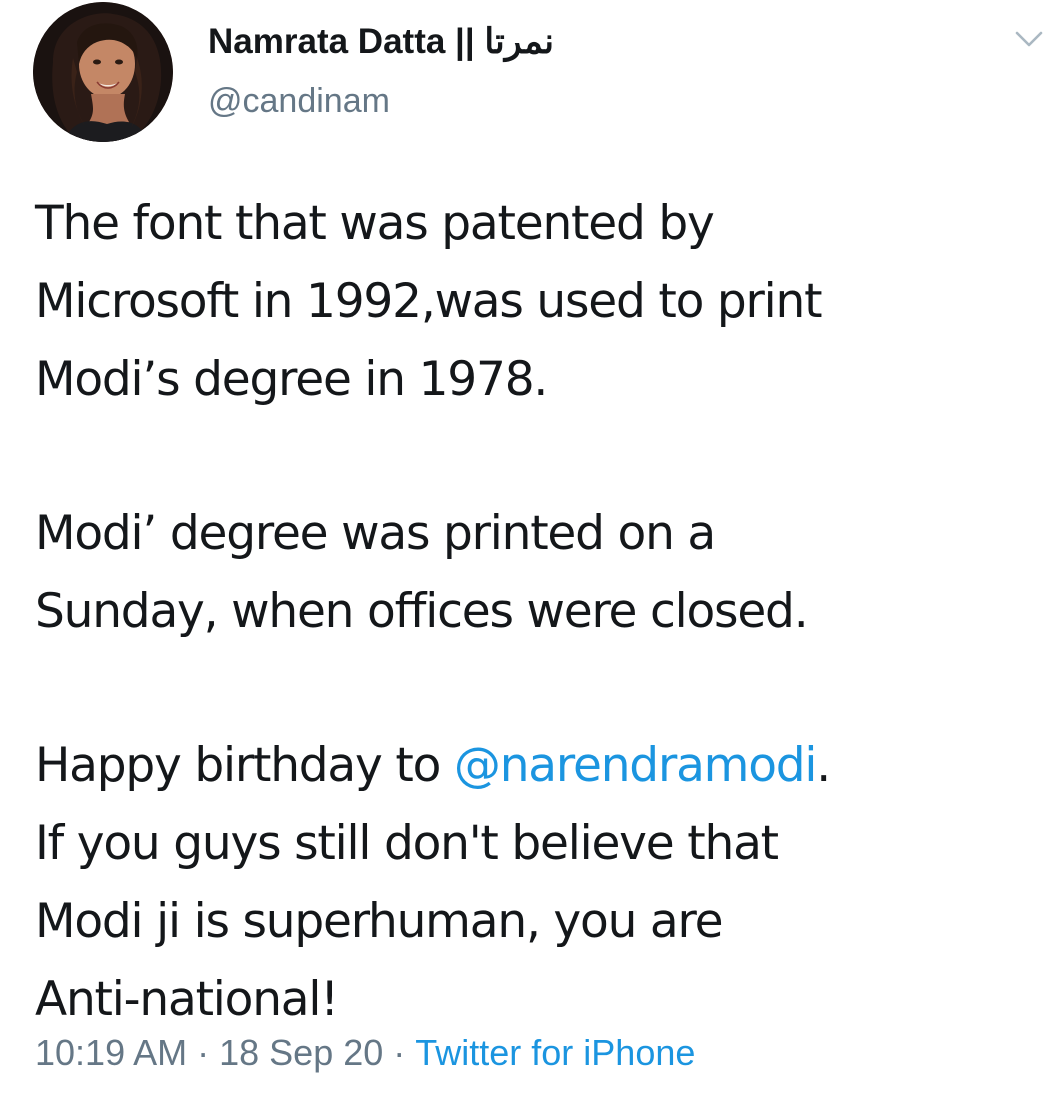 This screenshot has width=1061, height=1102. Describe the element at coordinates (1029, 40) in the screenshot. I see `chevron-down-icon` at that location.